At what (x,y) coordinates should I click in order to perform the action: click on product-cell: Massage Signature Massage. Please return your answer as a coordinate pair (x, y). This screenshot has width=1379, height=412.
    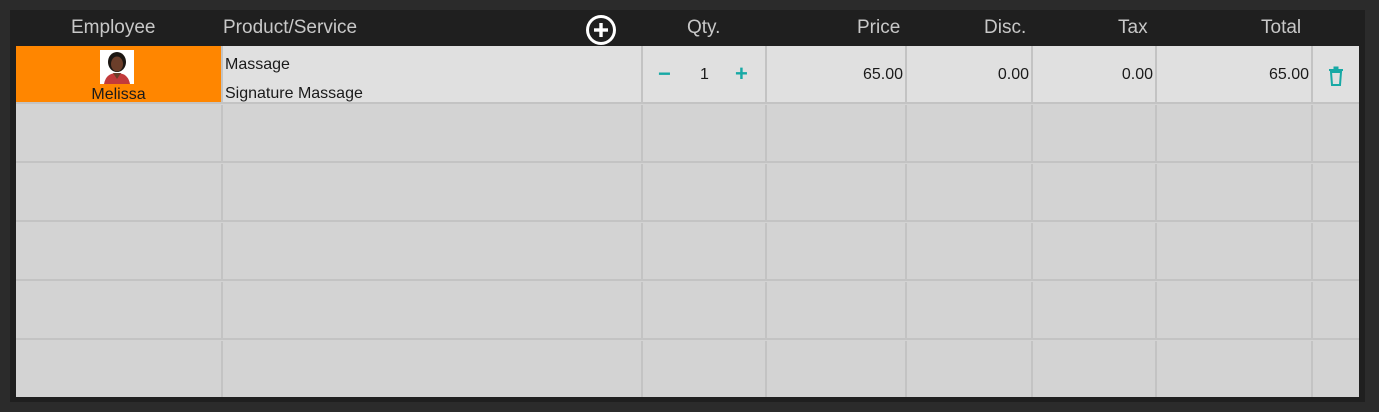
    Looking at the image, I should click on (433, 74).